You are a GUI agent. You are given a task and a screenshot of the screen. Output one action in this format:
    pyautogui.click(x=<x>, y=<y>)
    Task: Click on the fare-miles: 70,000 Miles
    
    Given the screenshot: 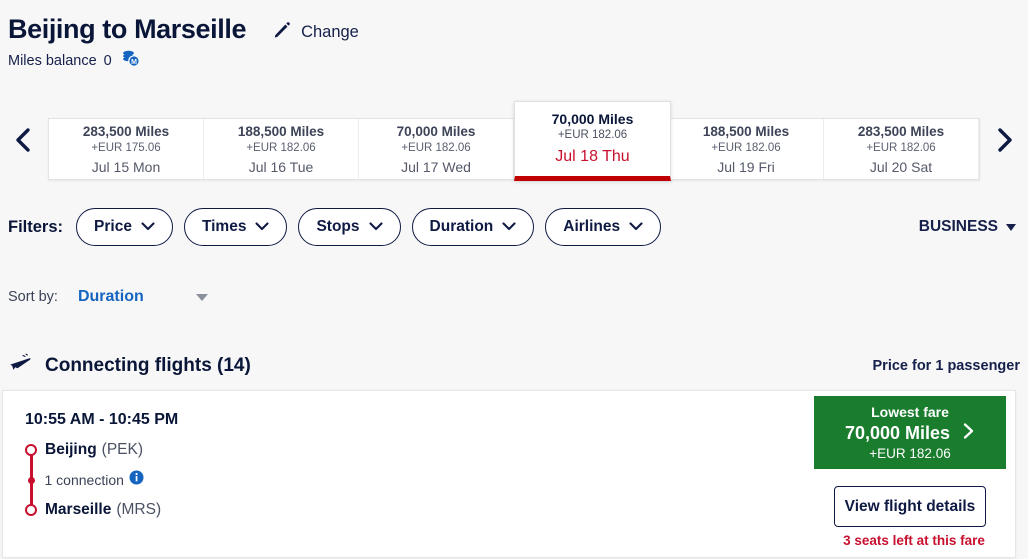 What is the action you would take?
    pyautogui.click(x=897, y=433)
    